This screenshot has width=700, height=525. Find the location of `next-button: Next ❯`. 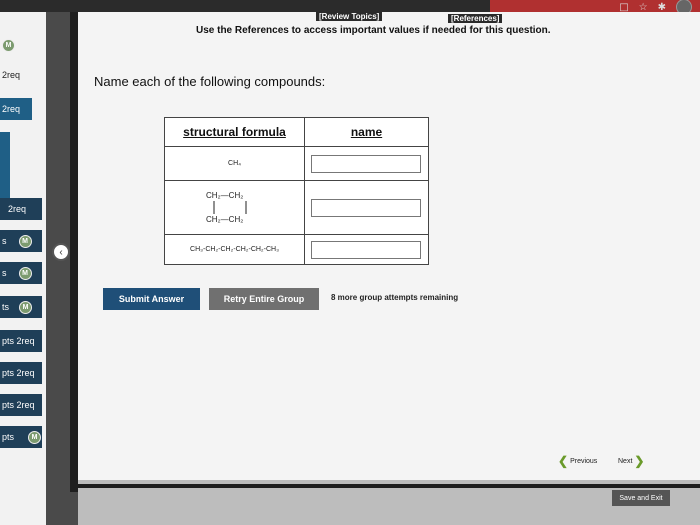

next-button: Next ❯ is located at coordinates (631, 461).